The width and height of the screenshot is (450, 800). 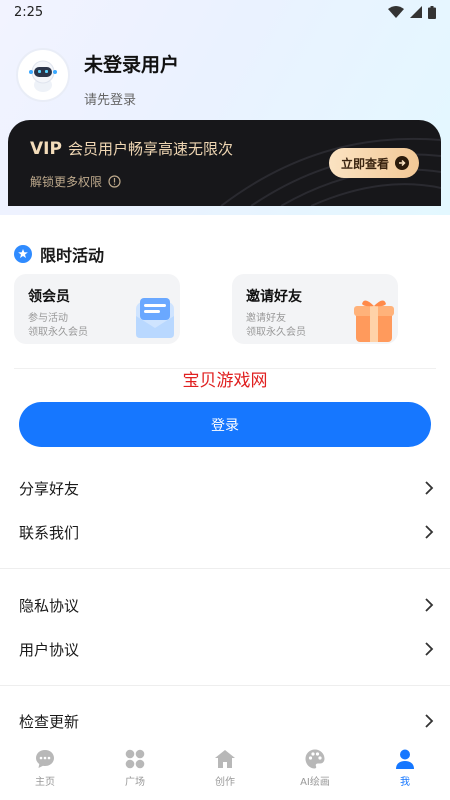 What do you see at coordinates (132, 65) in the screenshot?
I see `username: 未登录用户` at bounding box center [132, 65].